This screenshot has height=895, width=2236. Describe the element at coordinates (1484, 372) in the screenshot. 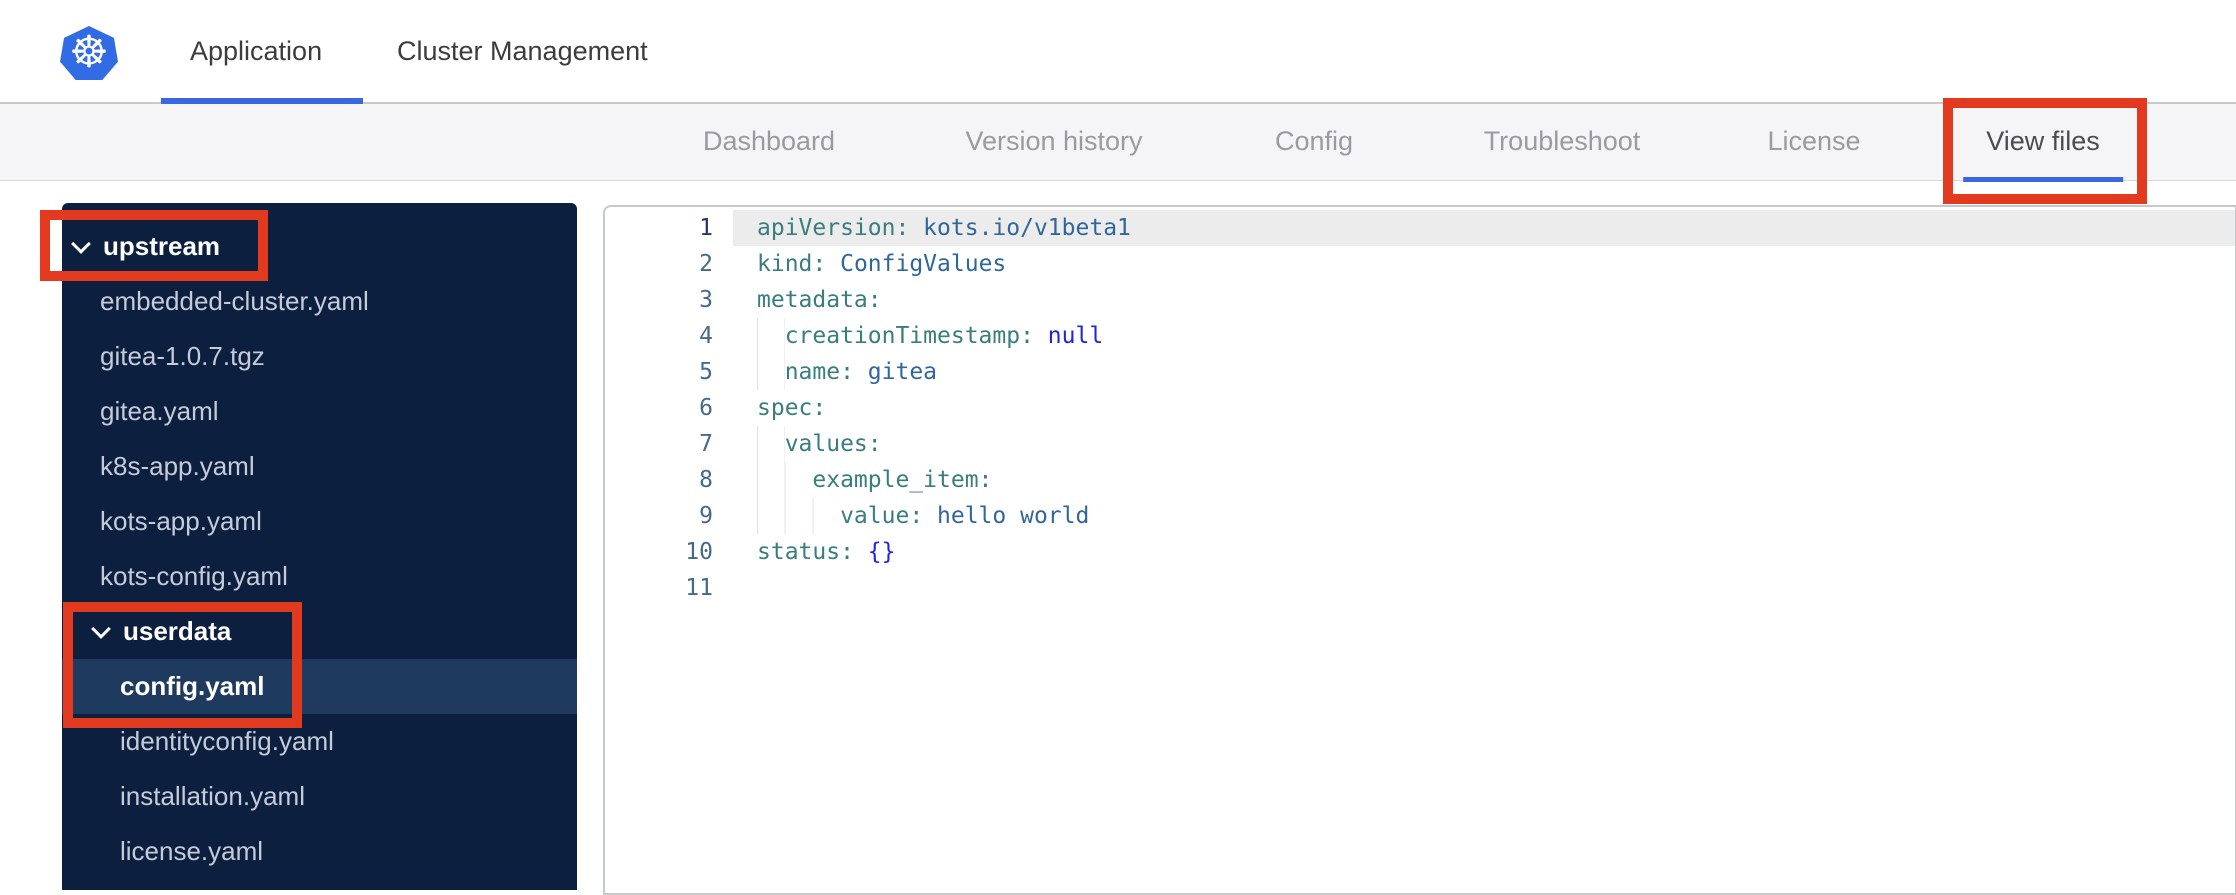

I see `code-content: name: gitea` at that location.